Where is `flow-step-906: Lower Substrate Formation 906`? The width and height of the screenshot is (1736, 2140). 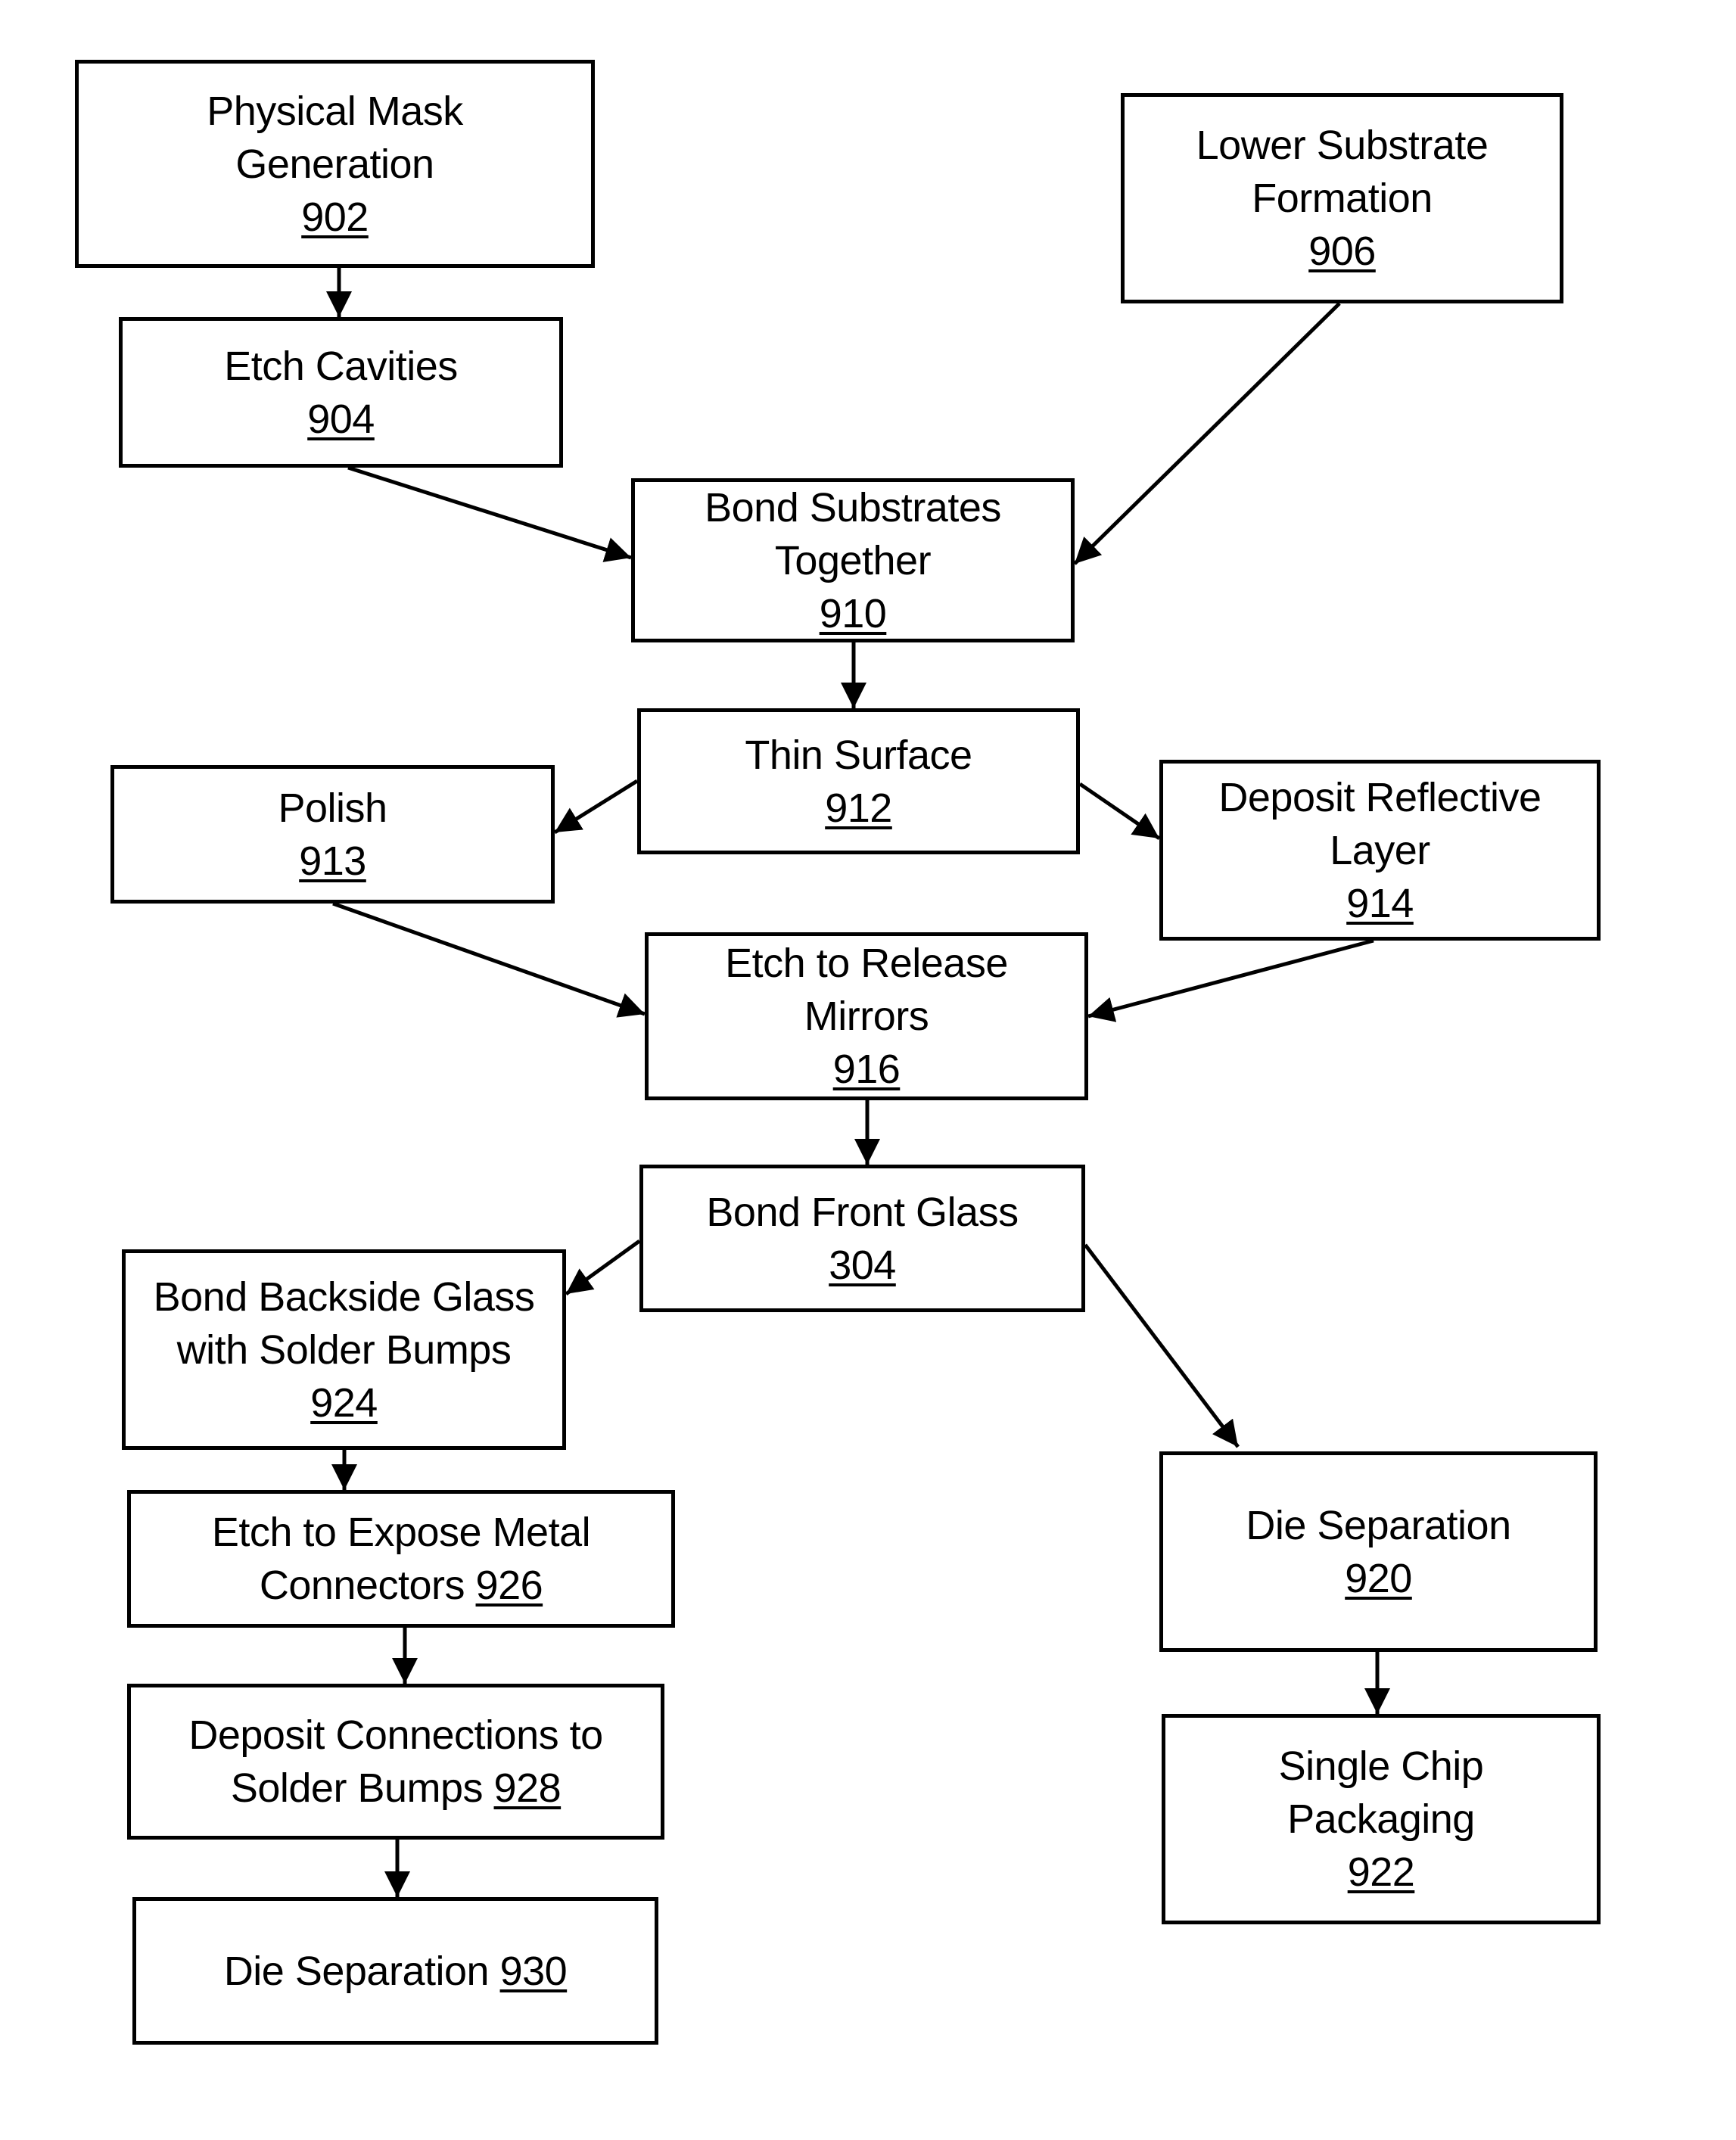
flow-step-906: Lower Substrate Formation 906 is located at coordinates (1342, 198).